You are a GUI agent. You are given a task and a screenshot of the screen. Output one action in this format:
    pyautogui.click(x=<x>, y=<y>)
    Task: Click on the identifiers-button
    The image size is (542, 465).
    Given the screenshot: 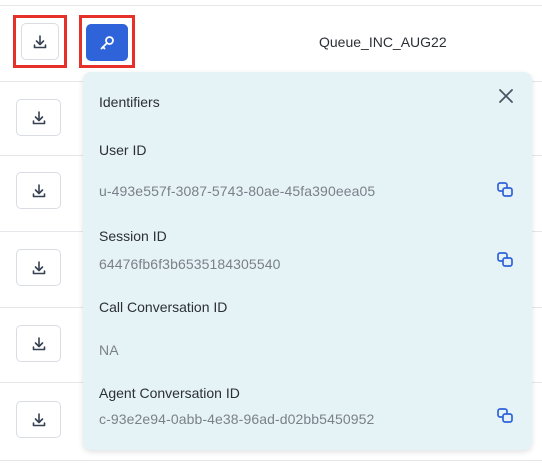 What is the action you would take?
    pyautogui.click(x=107, y=42)
    